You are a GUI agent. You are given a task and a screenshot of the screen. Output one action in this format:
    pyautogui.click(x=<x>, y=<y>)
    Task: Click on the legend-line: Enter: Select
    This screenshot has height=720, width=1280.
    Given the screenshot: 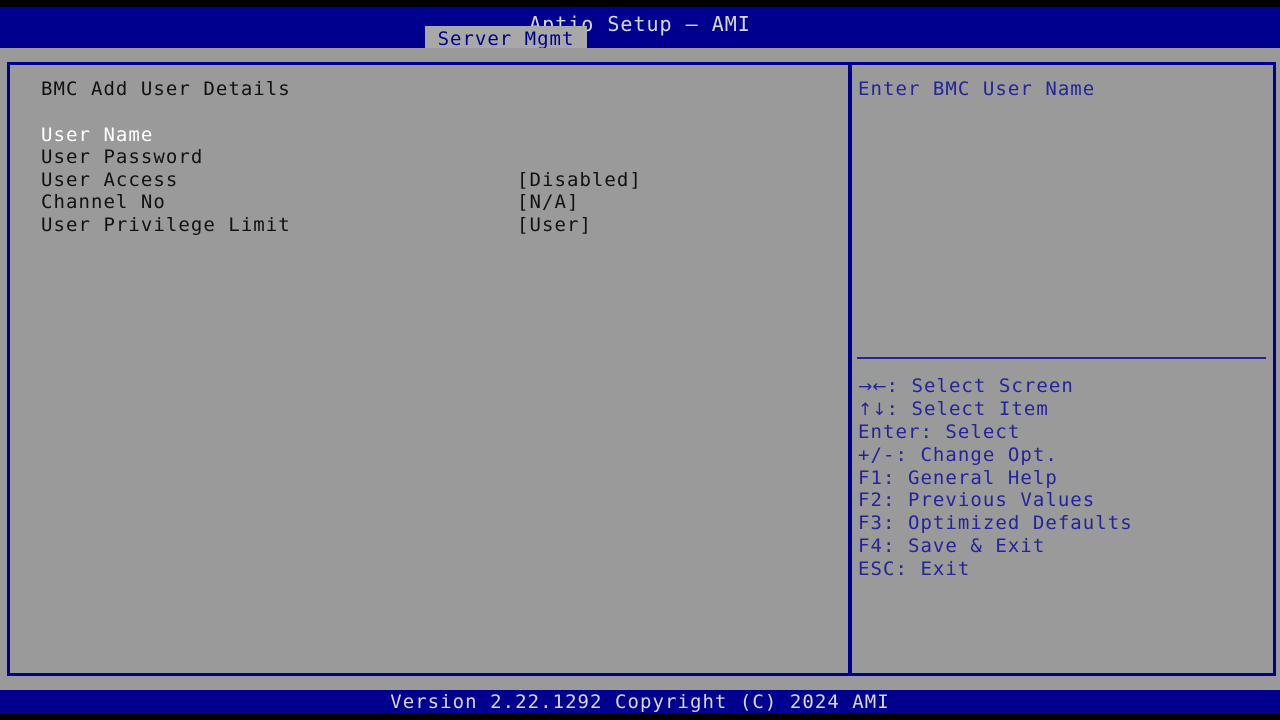 What is the action you would take?
    pyautogui.click(x=1065, y=432)
    